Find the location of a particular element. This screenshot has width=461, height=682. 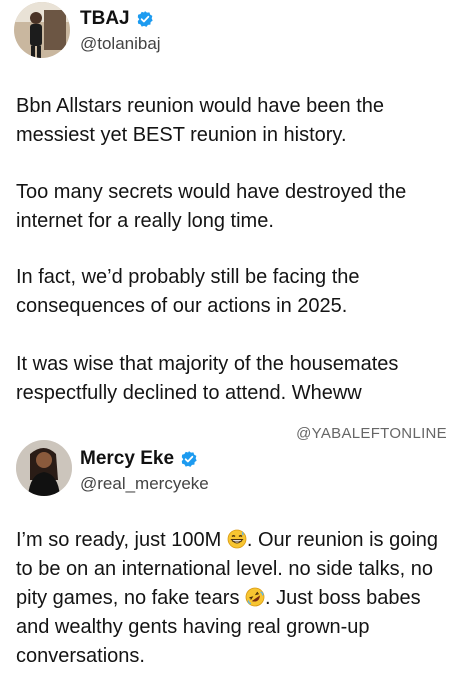

rofl-emoji-icon is located at coordinates (255, 597).